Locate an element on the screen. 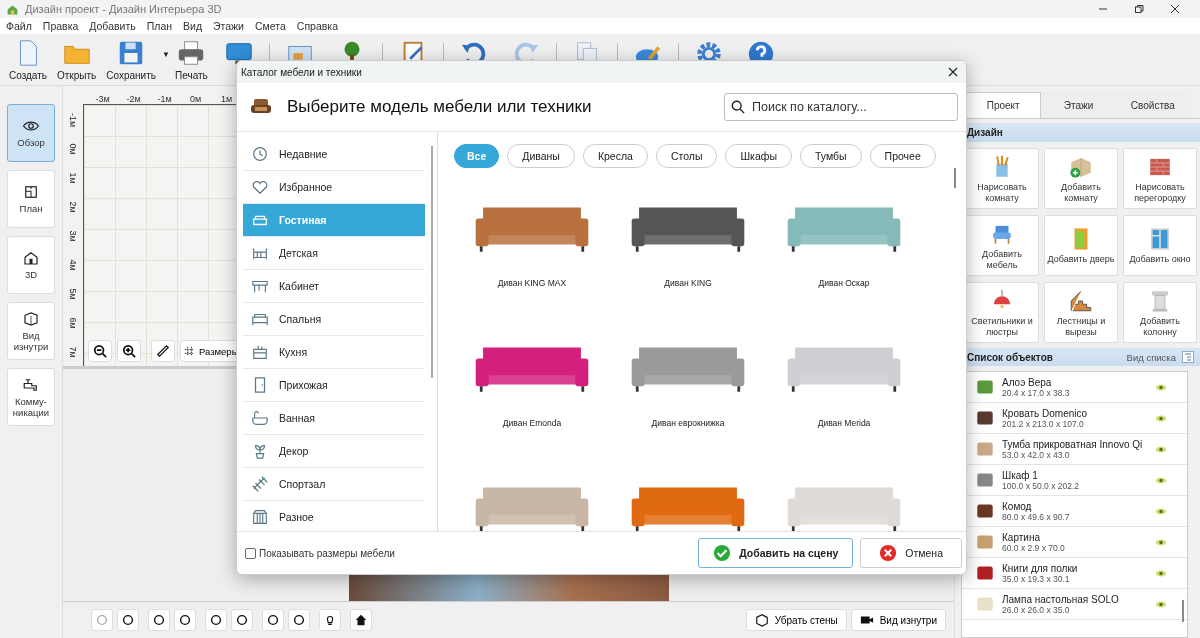  item-name: Диван Оскар is located at coordinates (844, 283).